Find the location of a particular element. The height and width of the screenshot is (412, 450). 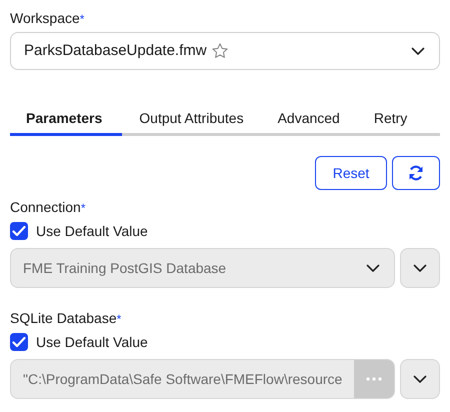

tab: Advanced is located at coordinates (308, 117).